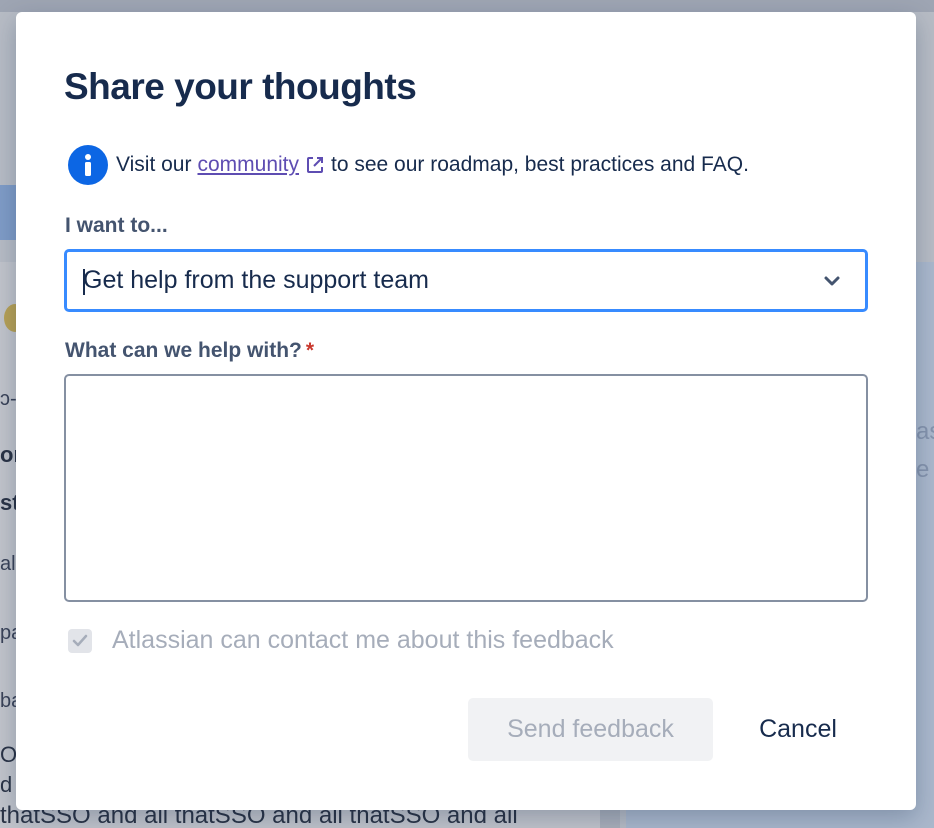 This screenshot has height=828, width=934. I want to click on background-text: O, so click(9, 754).